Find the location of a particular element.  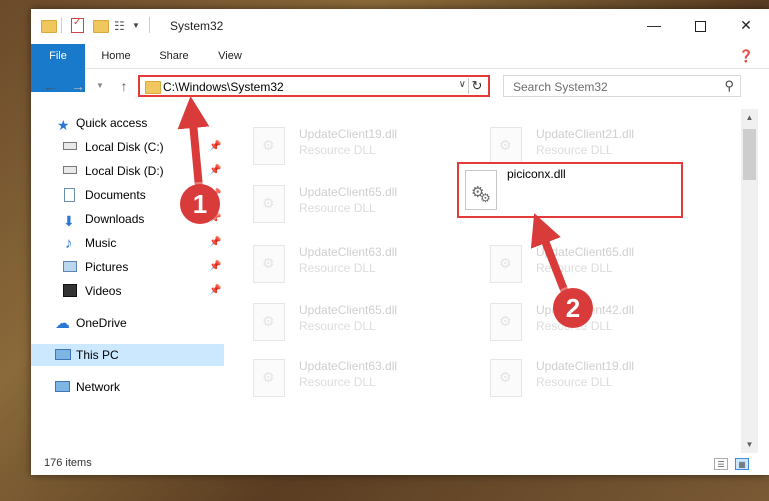

annotation-marker-2: 2 is located at coordinates (573, 308).